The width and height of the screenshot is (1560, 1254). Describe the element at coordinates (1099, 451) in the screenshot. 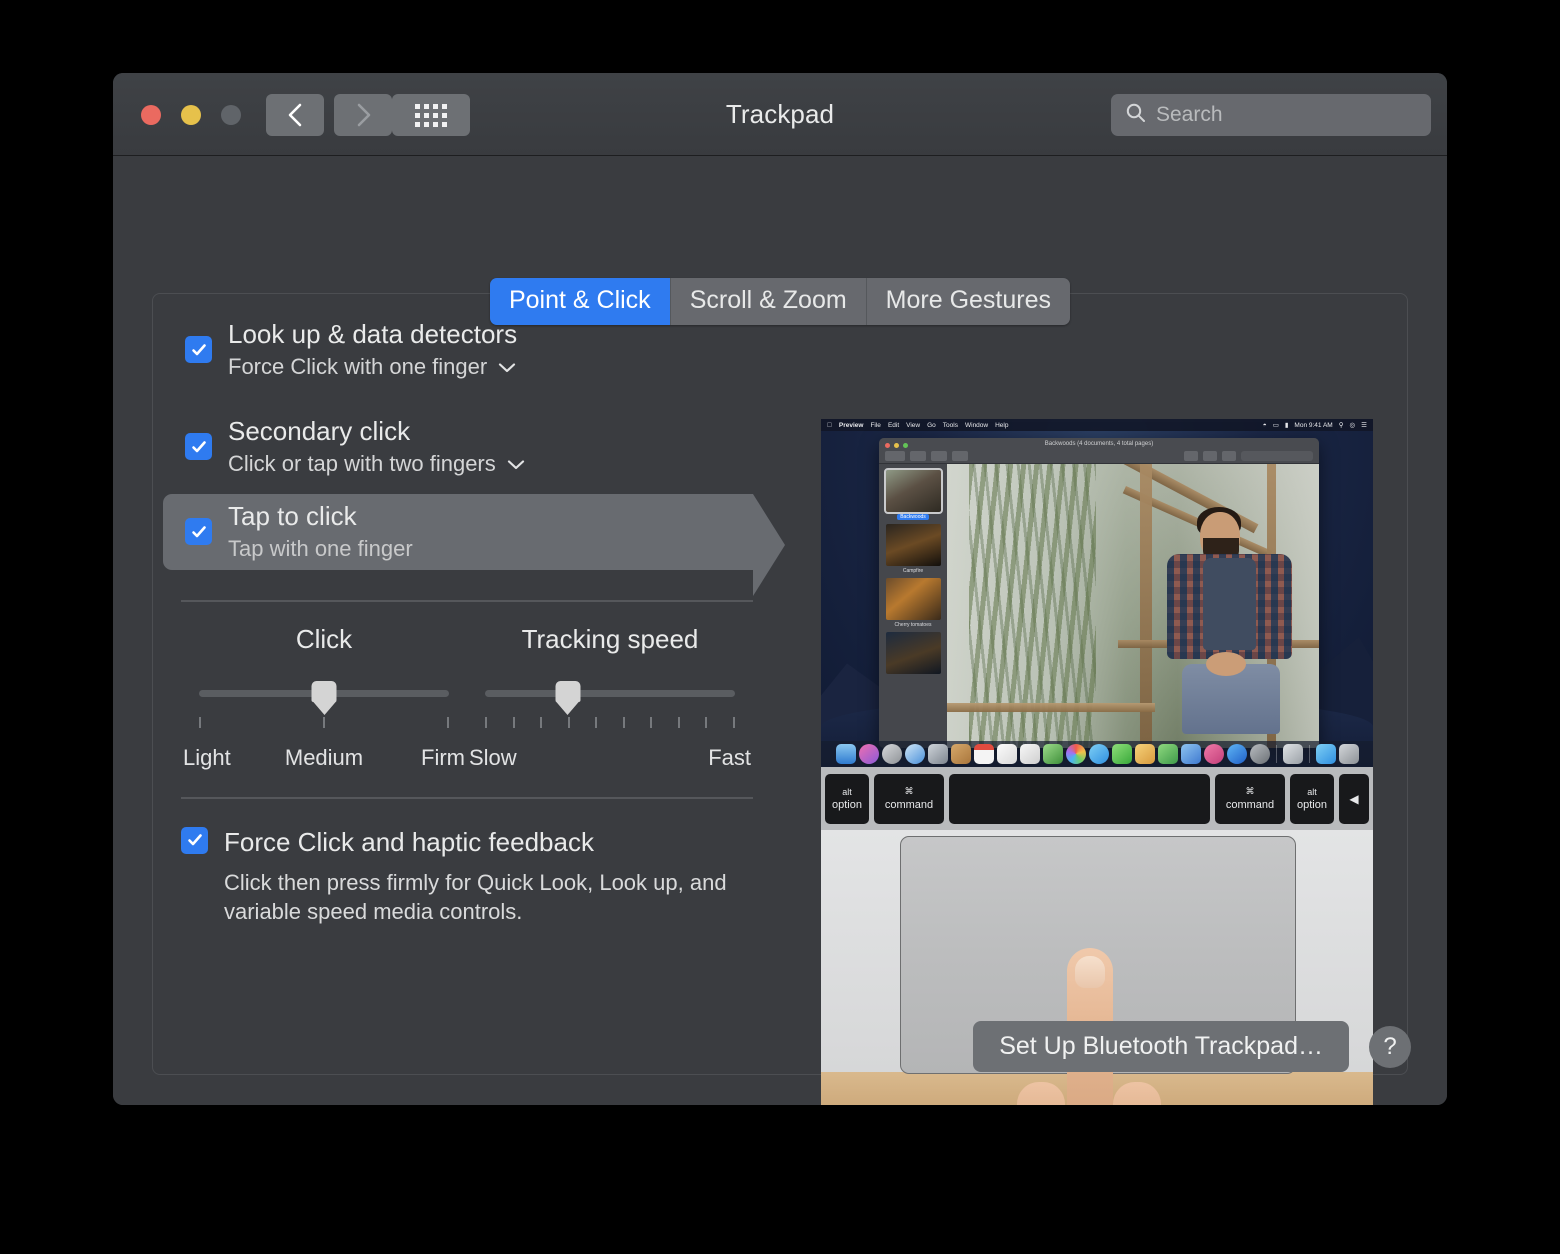

I see `preview-app-titlebar: Backwoods (4 documents, 4 total pages)` at that location.